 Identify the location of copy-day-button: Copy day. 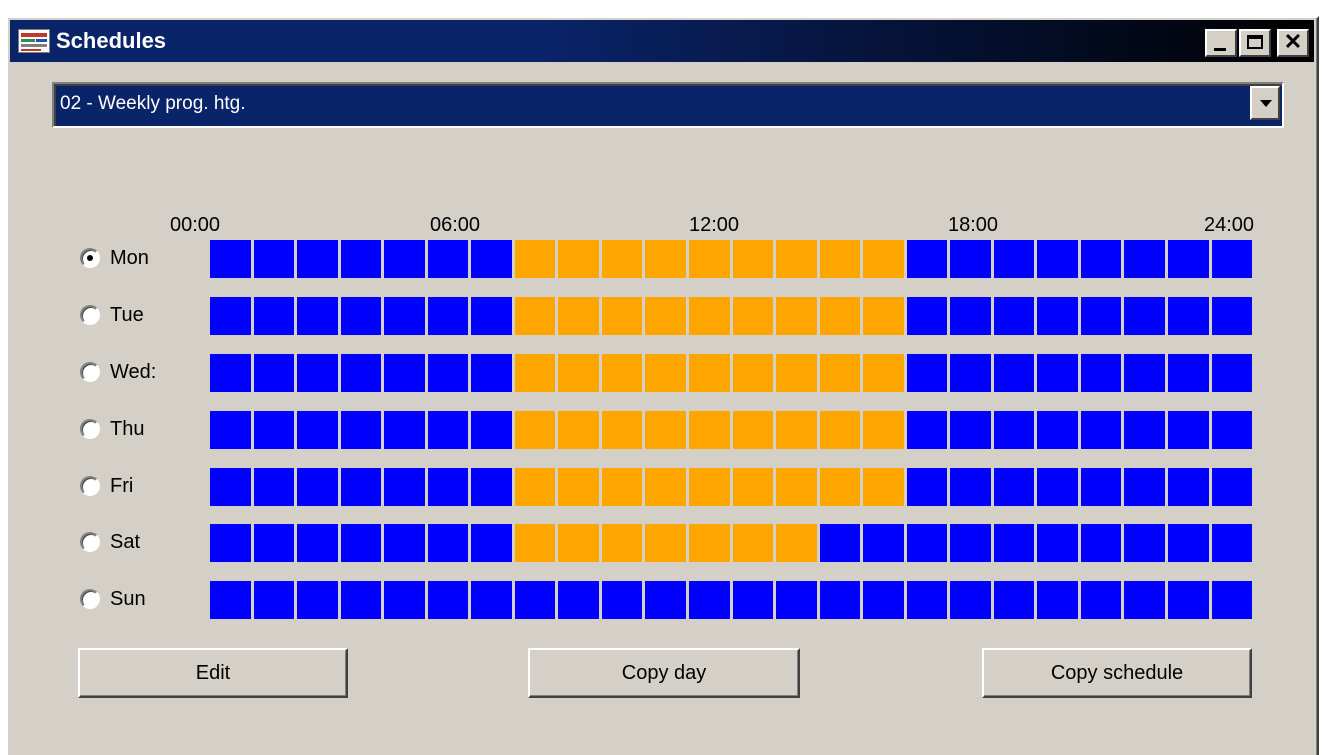
(664, 673).